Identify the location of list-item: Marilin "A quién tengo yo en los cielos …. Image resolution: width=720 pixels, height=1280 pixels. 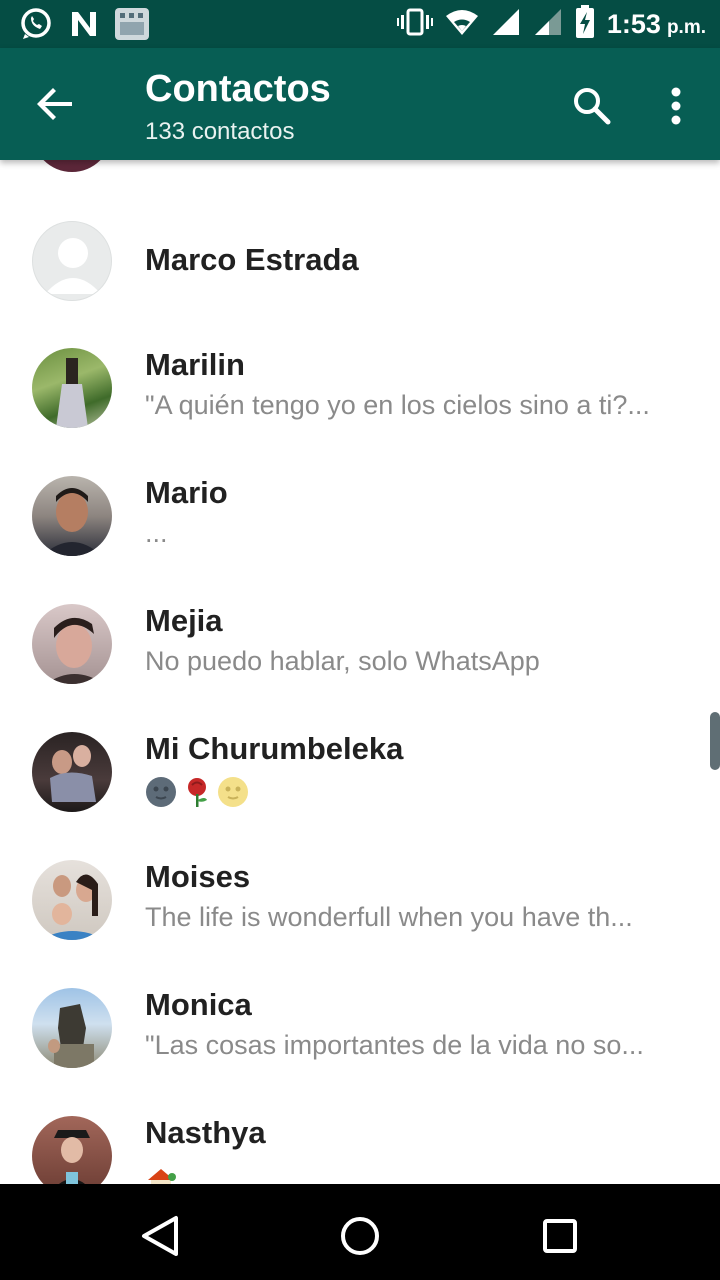
(360, 389).